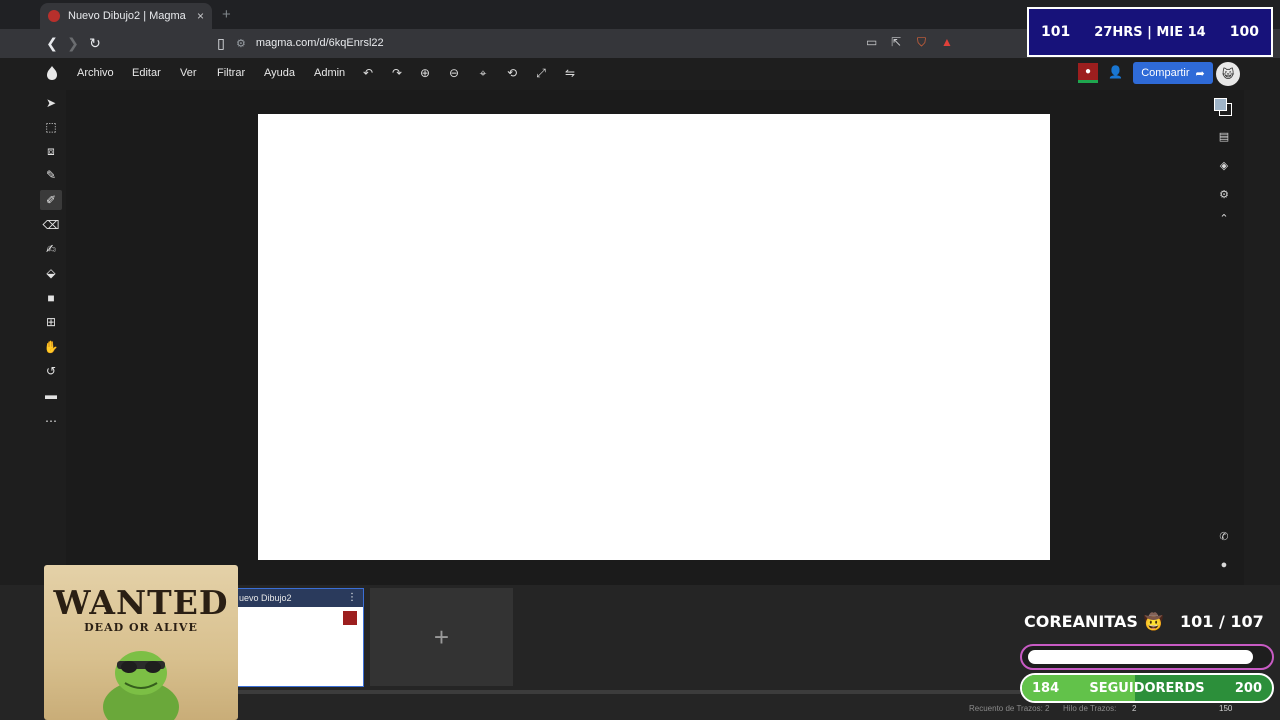  Describe the element at coordinates (628, 692) in the screenshot. I see `documents-scrollbar` at that location.